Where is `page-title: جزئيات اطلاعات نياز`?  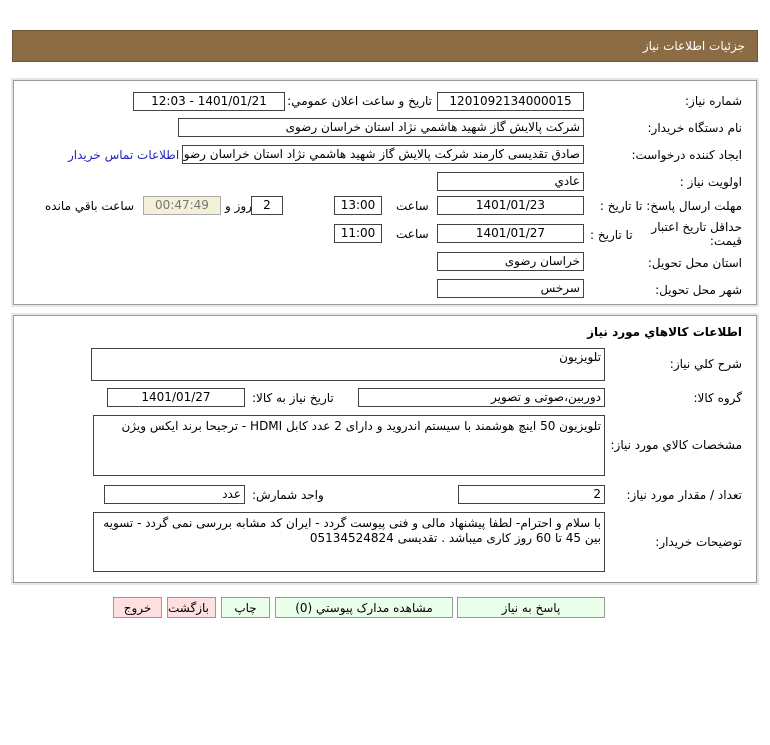
page-title: جزئيات اطلاعات نياز is located at coordinates (693, 46).